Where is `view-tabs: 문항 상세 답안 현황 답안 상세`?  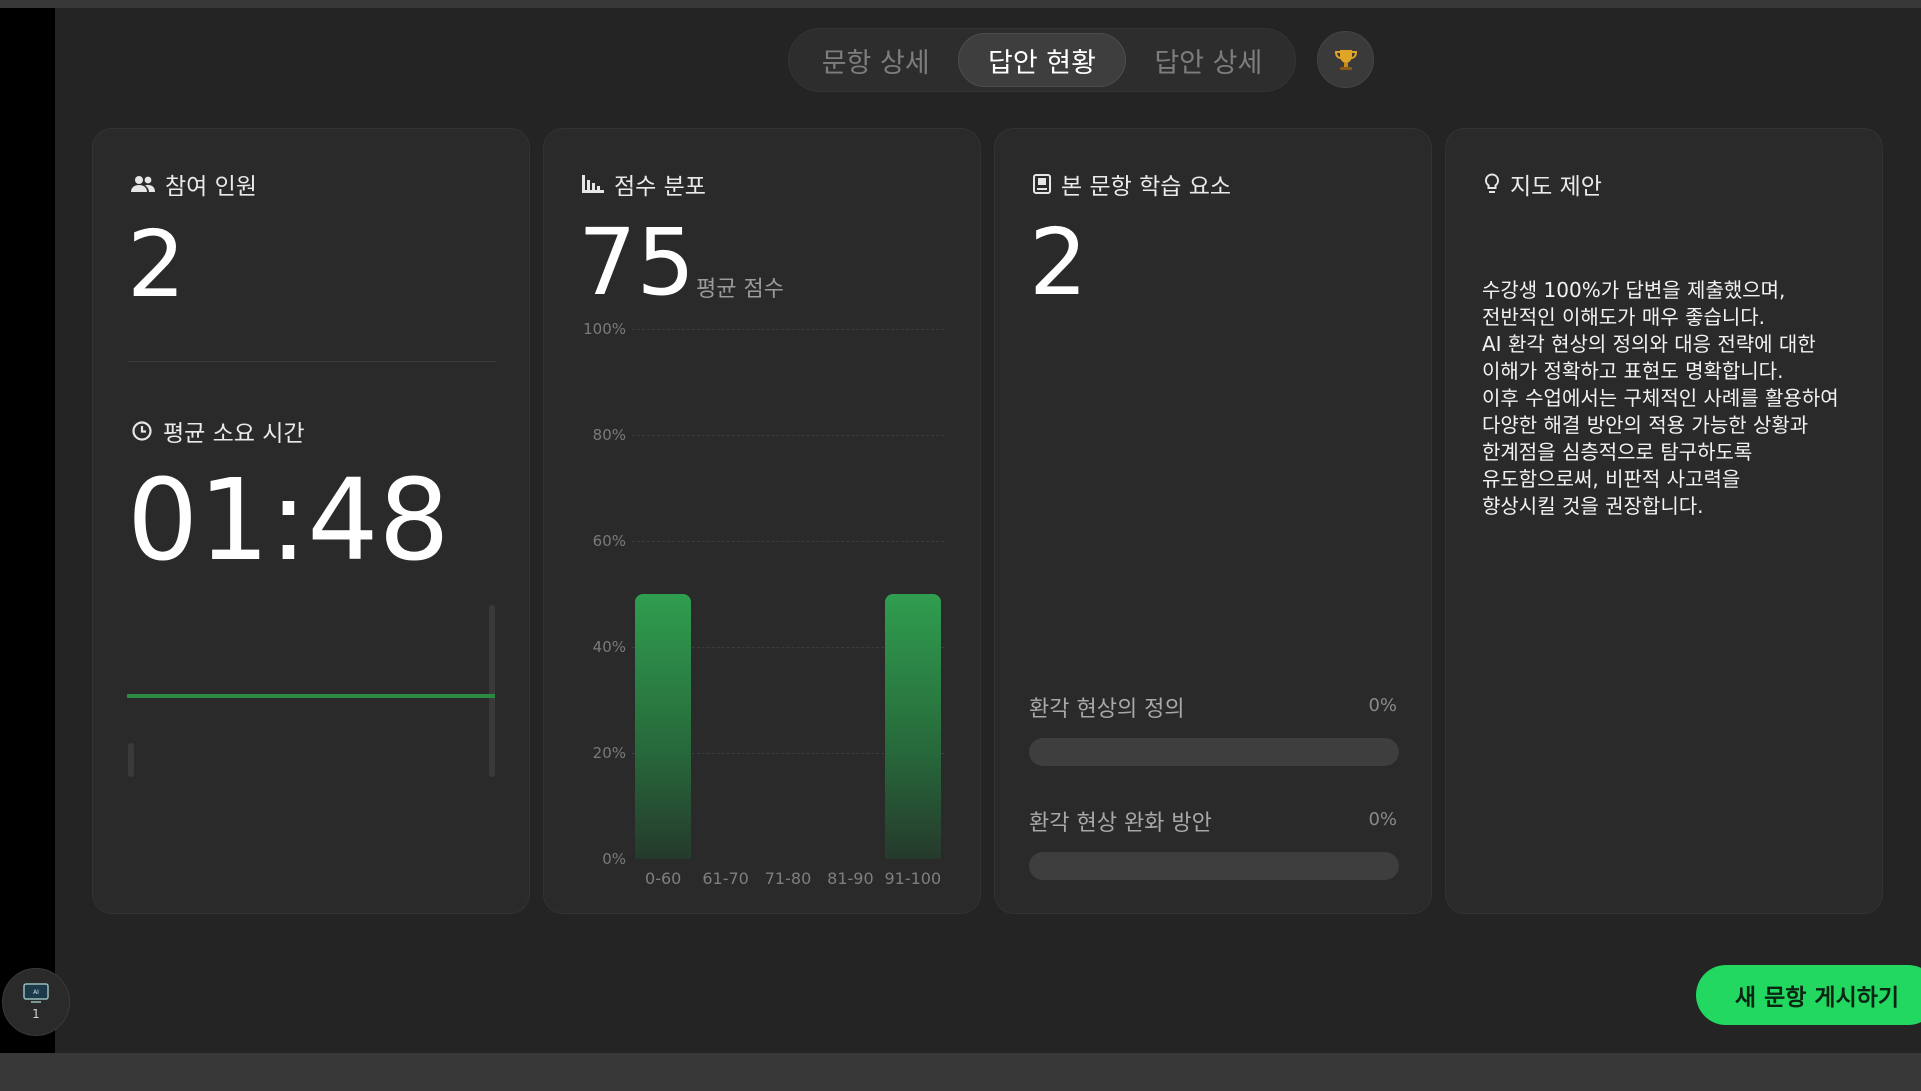
view-tabs: 문항 상세 답안 현황 답안 상세 is located at coordinates (1042, 60).